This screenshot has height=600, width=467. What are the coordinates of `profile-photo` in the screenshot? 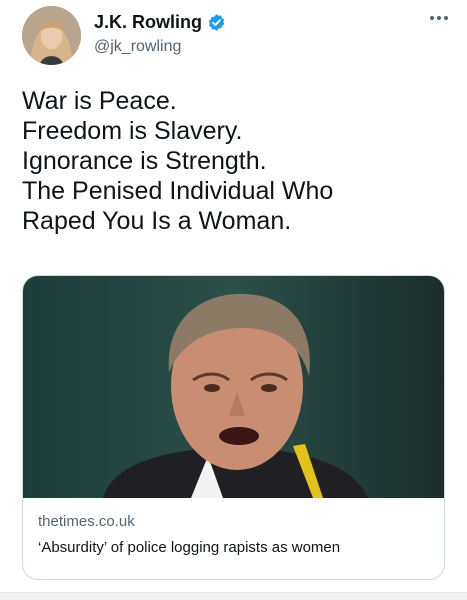 It's located at (51, 35).